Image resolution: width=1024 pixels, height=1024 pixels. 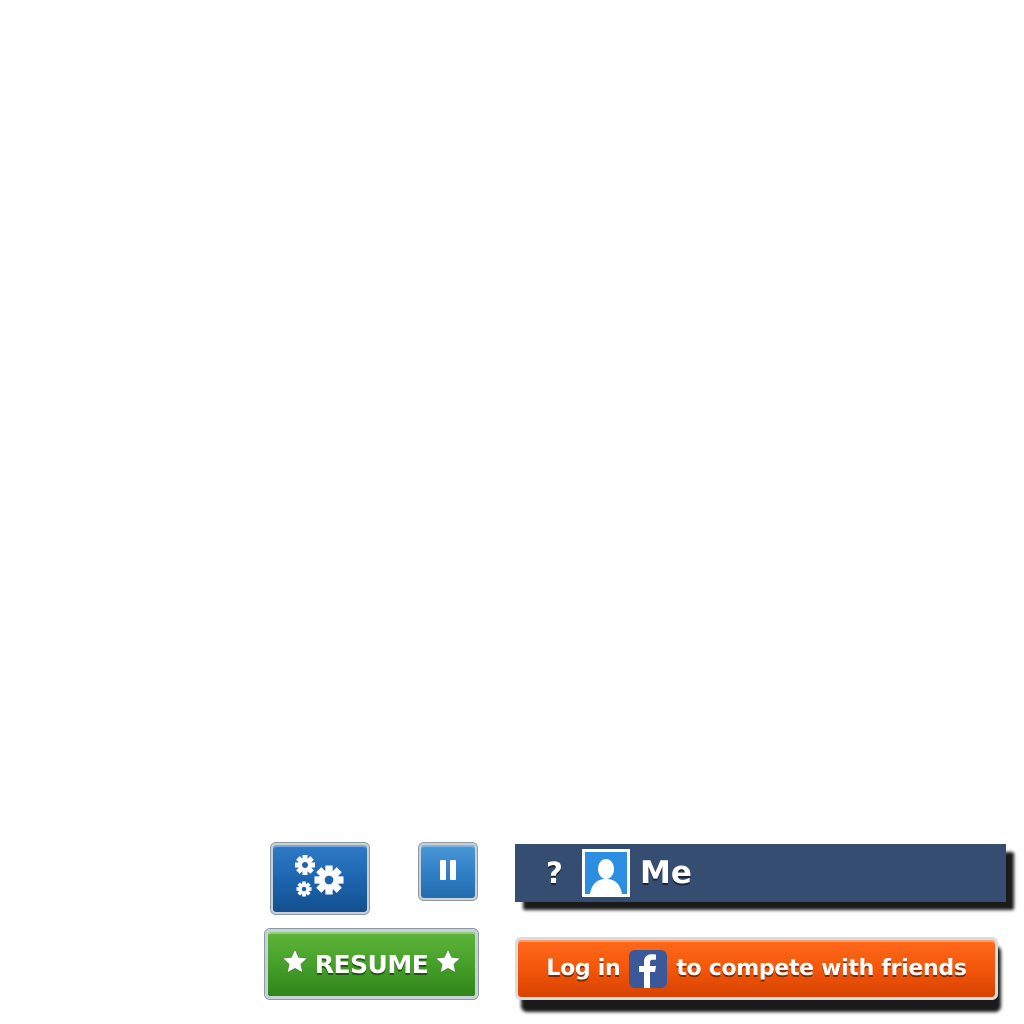 I want to click on settings-button, so click(x=320, y=878).